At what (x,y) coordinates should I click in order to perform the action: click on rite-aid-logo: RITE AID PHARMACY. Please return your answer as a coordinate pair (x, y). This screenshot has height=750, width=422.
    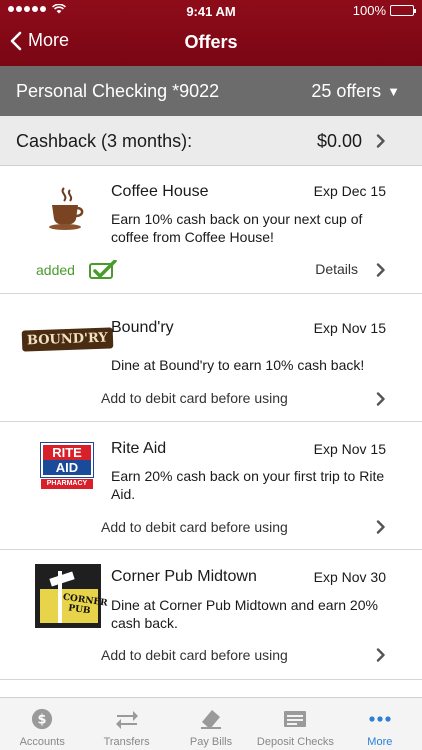
    Looking at the image, I should click on (67, 466).